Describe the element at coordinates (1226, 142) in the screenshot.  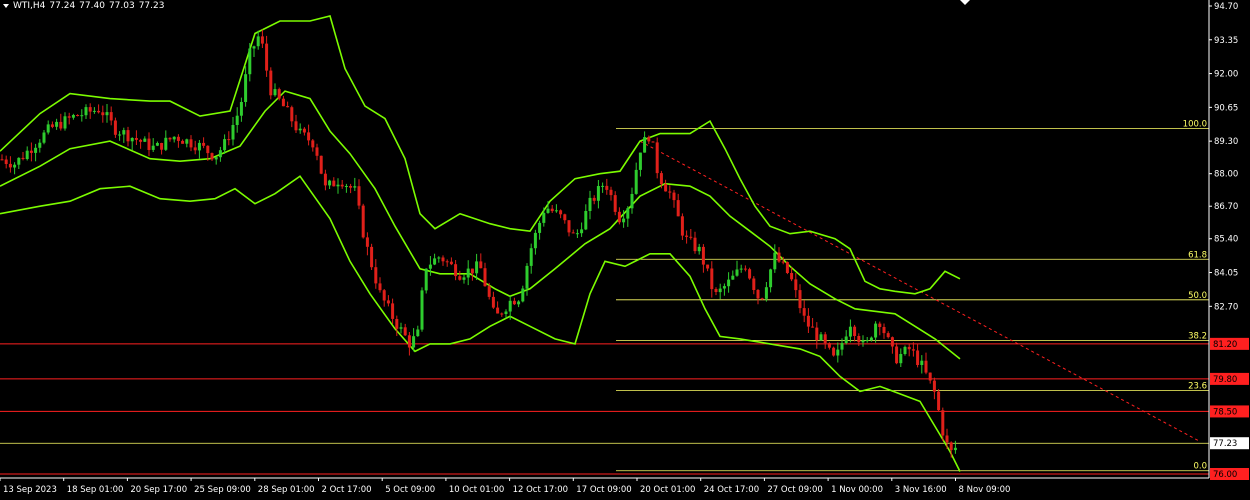
I see `y-tick-label: 89.30` at that location.